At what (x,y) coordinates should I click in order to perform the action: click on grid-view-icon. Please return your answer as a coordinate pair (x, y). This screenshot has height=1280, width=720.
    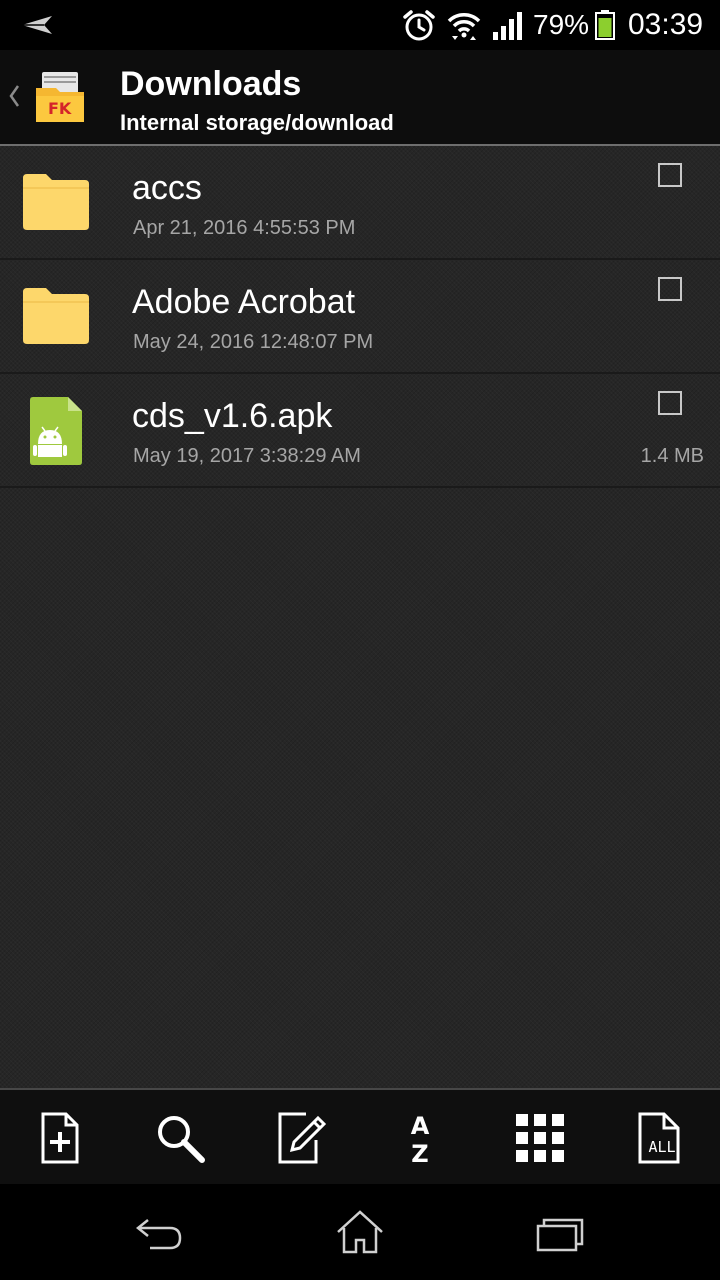
    Looking at the image, I should click on (540, 1138).